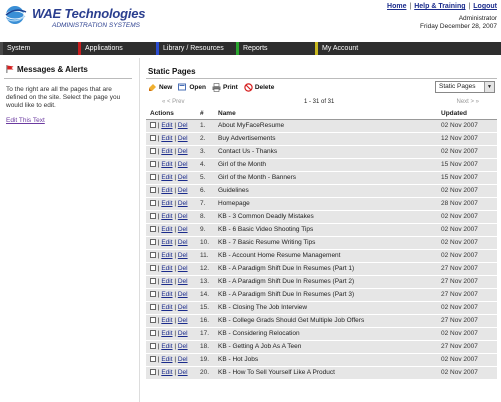 Image resolution: width=501 pixels, height=402 pixels. I want to click on nav-my-account: My Account, so click(408, 48).